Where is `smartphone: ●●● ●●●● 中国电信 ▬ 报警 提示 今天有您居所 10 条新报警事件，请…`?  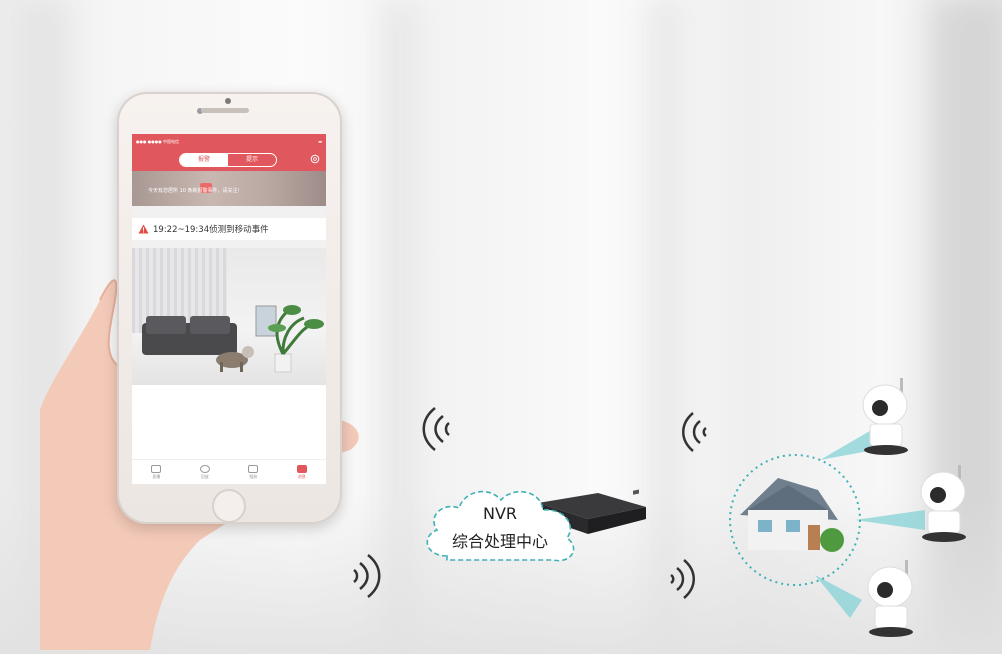
smartphone: ●●● ●●●● 中国电信 ▬ 报警 提示 今天有您居所 10 条新报警事件，请… is located at coordinates (229, 308).